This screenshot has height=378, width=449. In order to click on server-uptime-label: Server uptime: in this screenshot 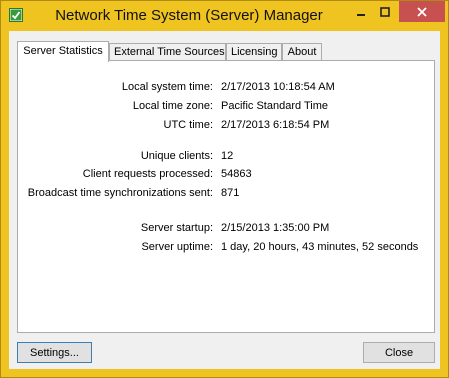, I will do `click(177, 247)`.